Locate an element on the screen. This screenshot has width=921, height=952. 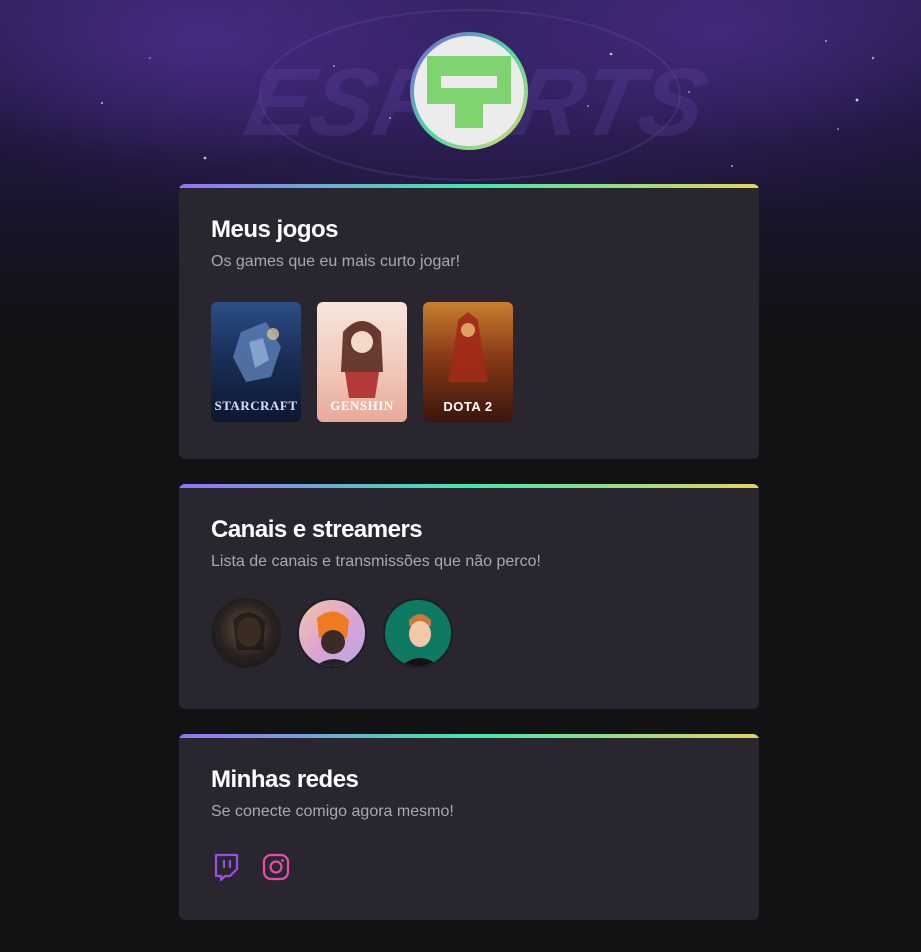
game-cover-dota2: DOTA 2 is located at coordinates (468, 362).